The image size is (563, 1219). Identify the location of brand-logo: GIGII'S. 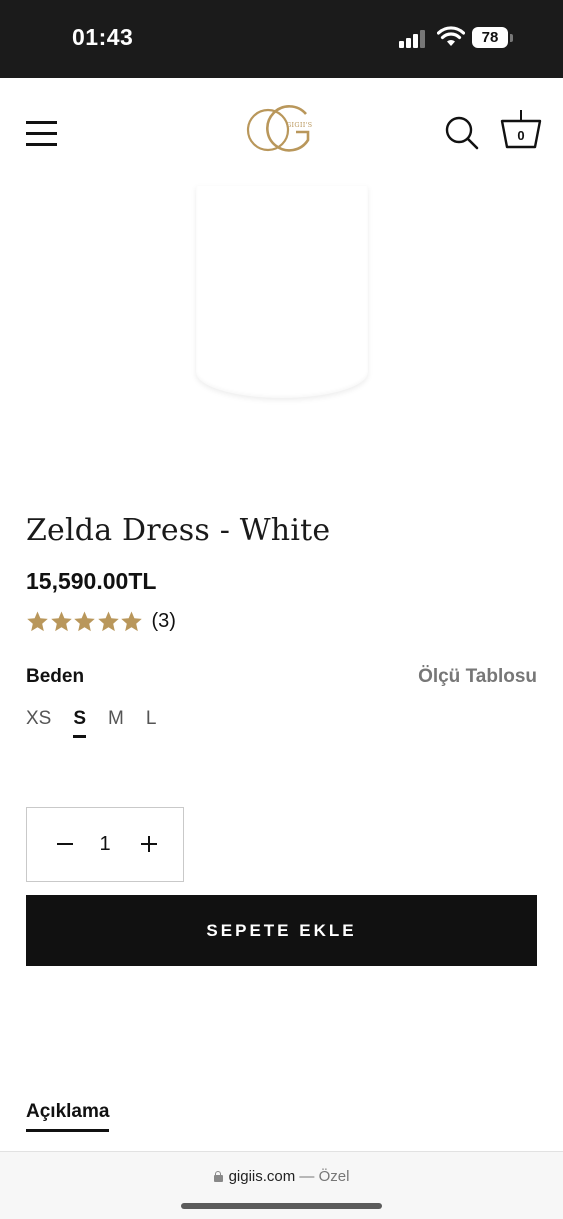
(282, 130).